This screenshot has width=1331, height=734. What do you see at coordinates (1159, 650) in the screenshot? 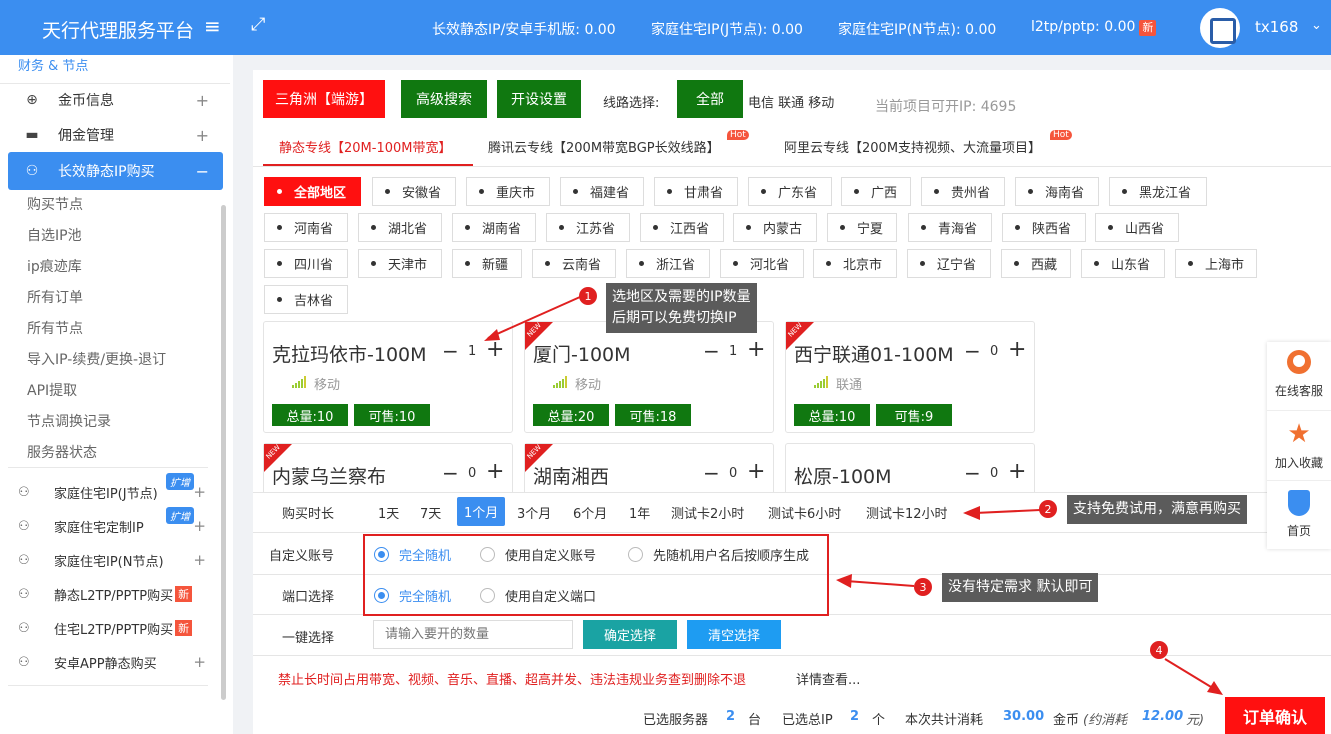
I see `annotation-number-4: 4` at bounding box center [1159, 650].